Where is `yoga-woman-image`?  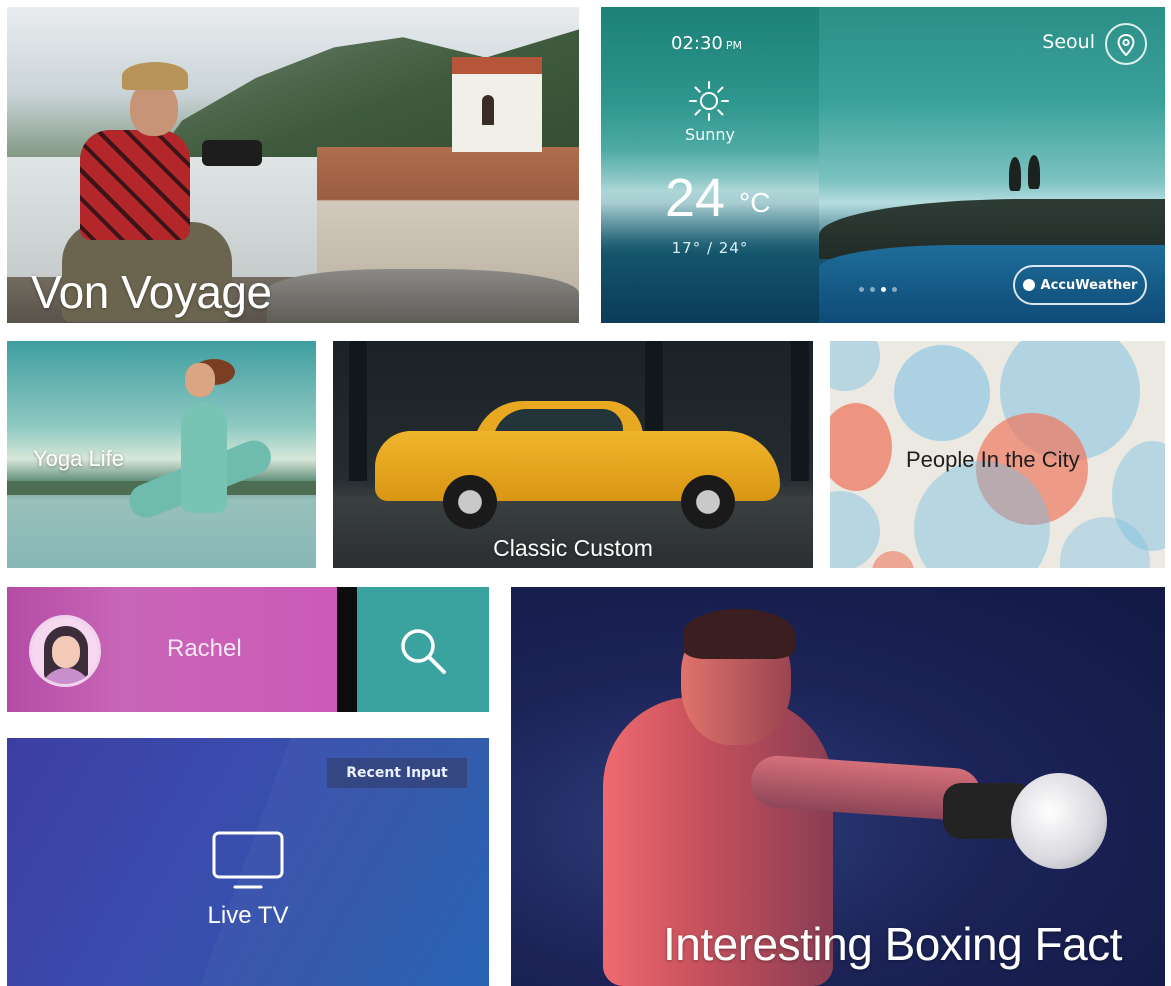
yoga-woman-image is located at coordinates (205, 463).